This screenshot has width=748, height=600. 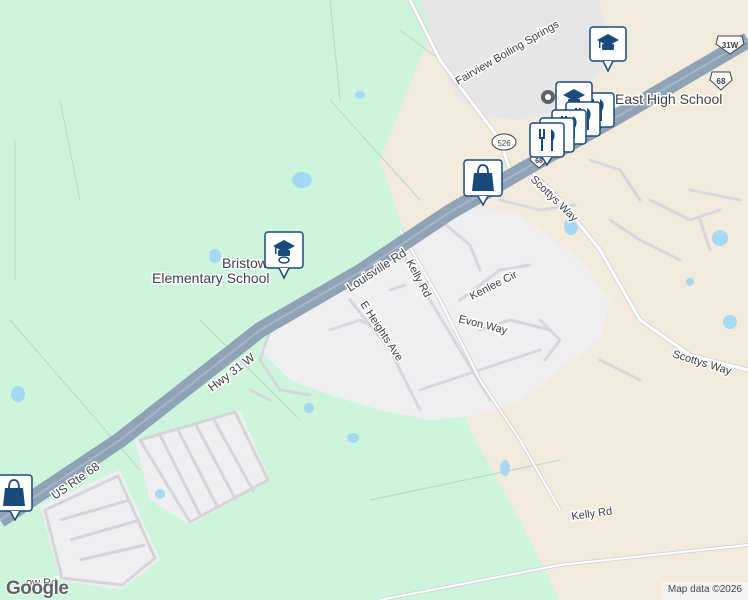 I want to click on east-high-school-label: East High School, so click(x=668, y=99).